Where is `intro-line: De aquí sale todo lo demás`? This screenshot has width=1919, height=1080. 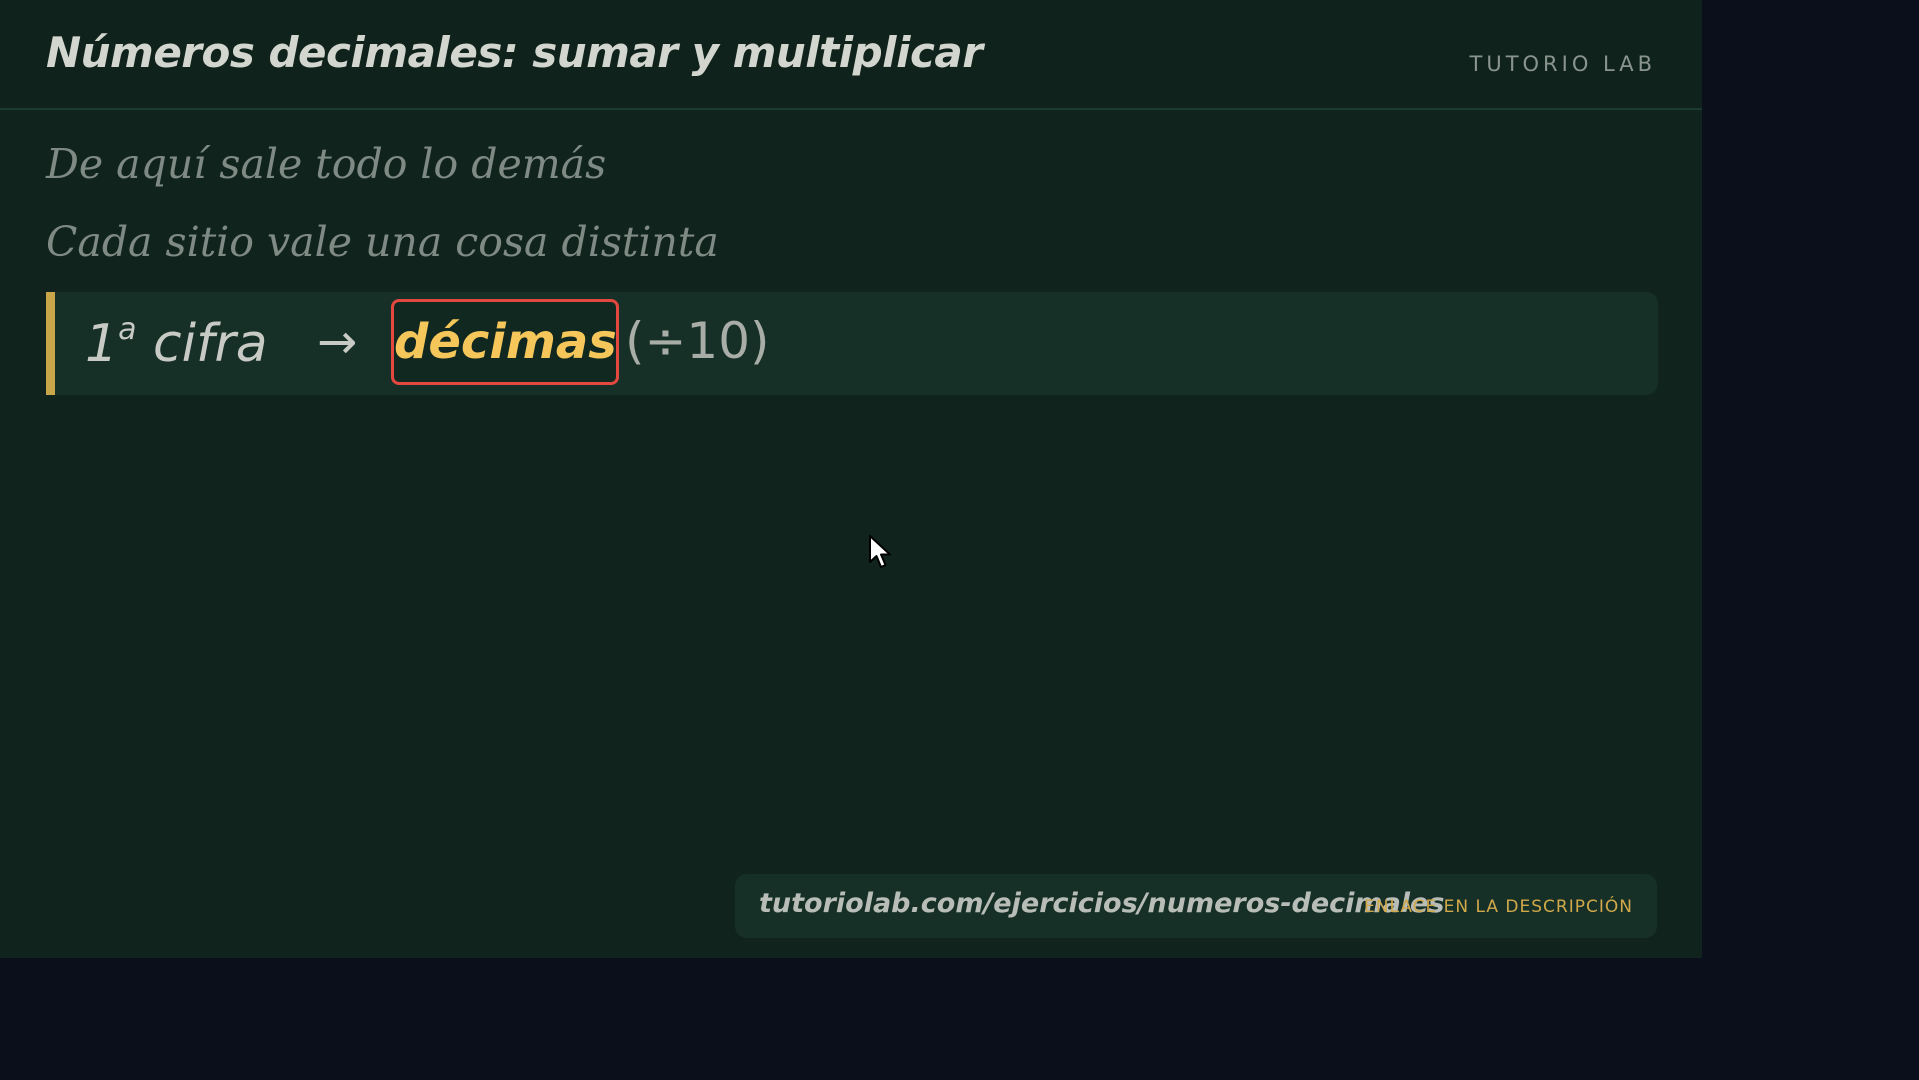 intro-line: De aquí sale todo lo demás is located at coordinates (326, 164).